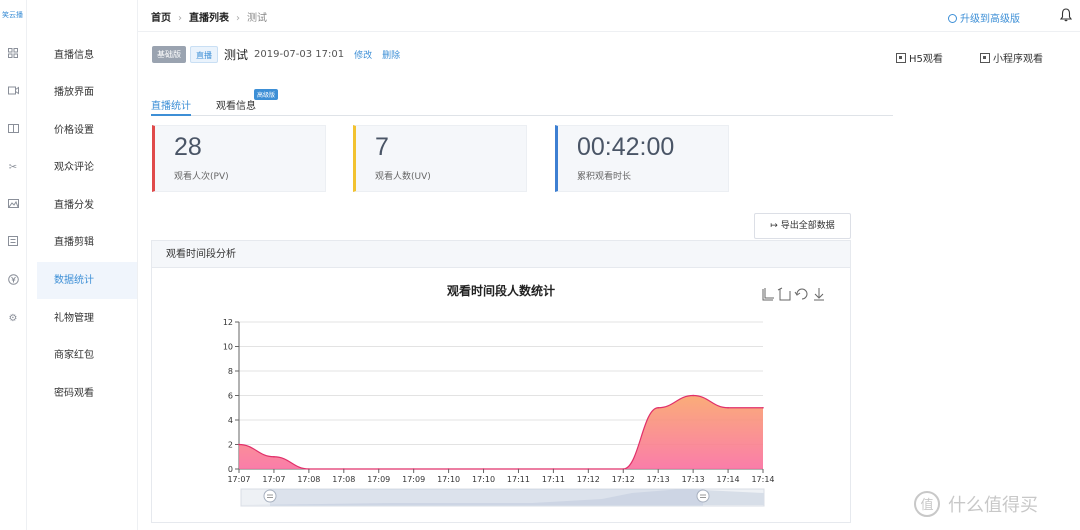  Describe the element at coordinates (161, 16) in the screenshot. I see `breadcrumb-home: 首页` at that location.